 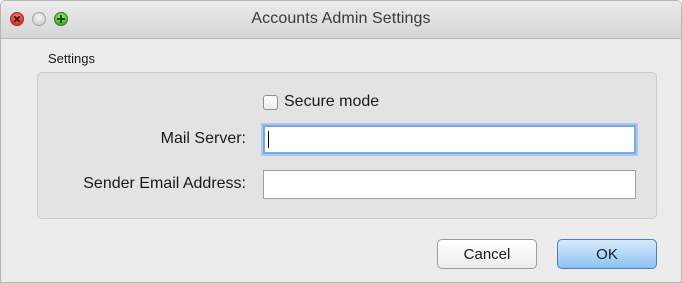 I want to click on secure-mode-option: Secure mode, so click(x=321, y=102).